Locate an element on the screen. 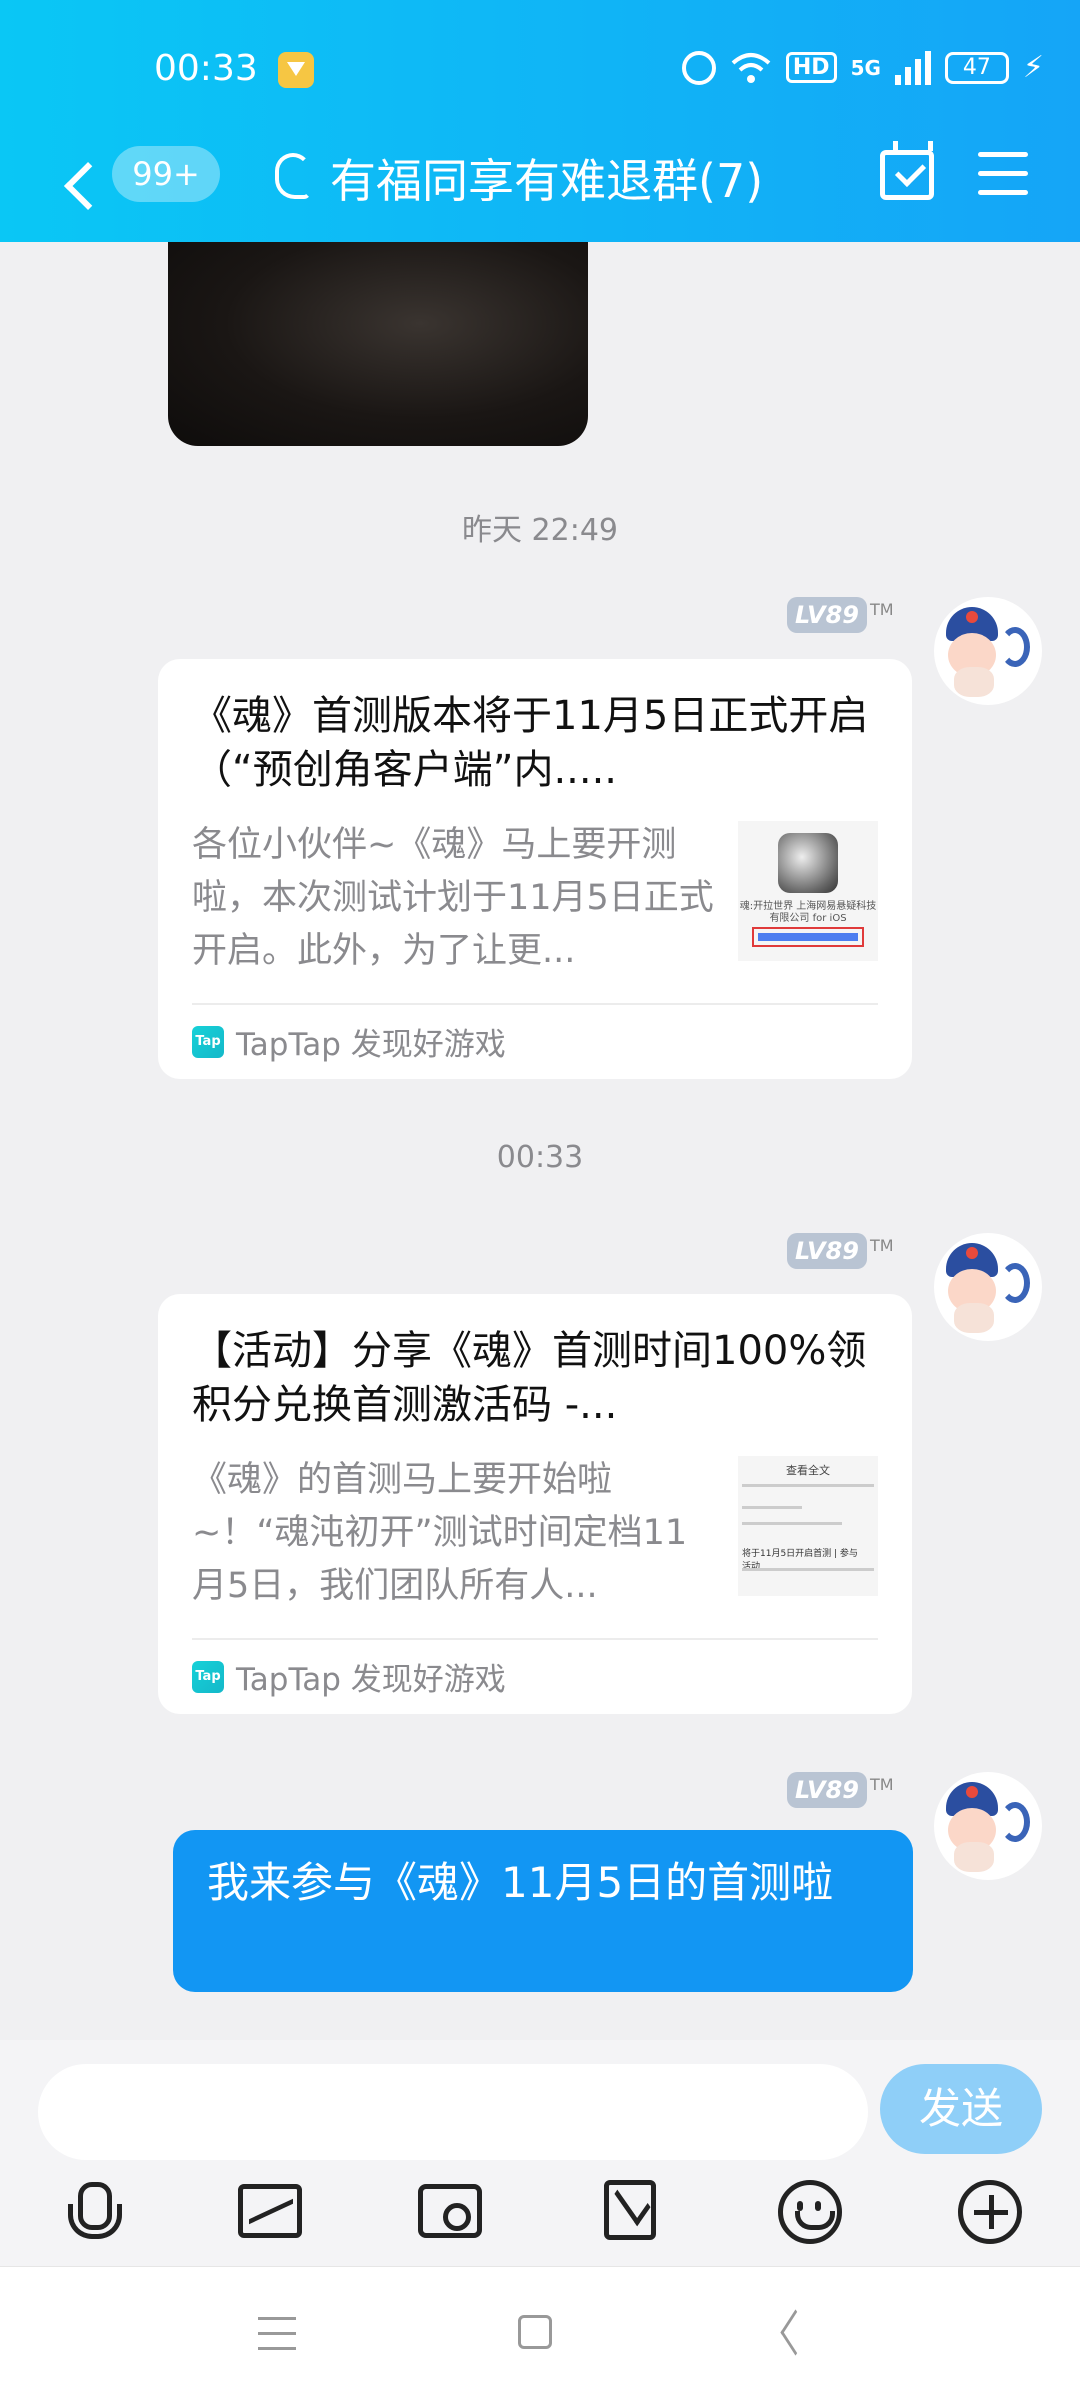 The height and width of the screenshot is (2400, 1080). thumb-heading: 查看全文 is located at coordinates (808, 1470).